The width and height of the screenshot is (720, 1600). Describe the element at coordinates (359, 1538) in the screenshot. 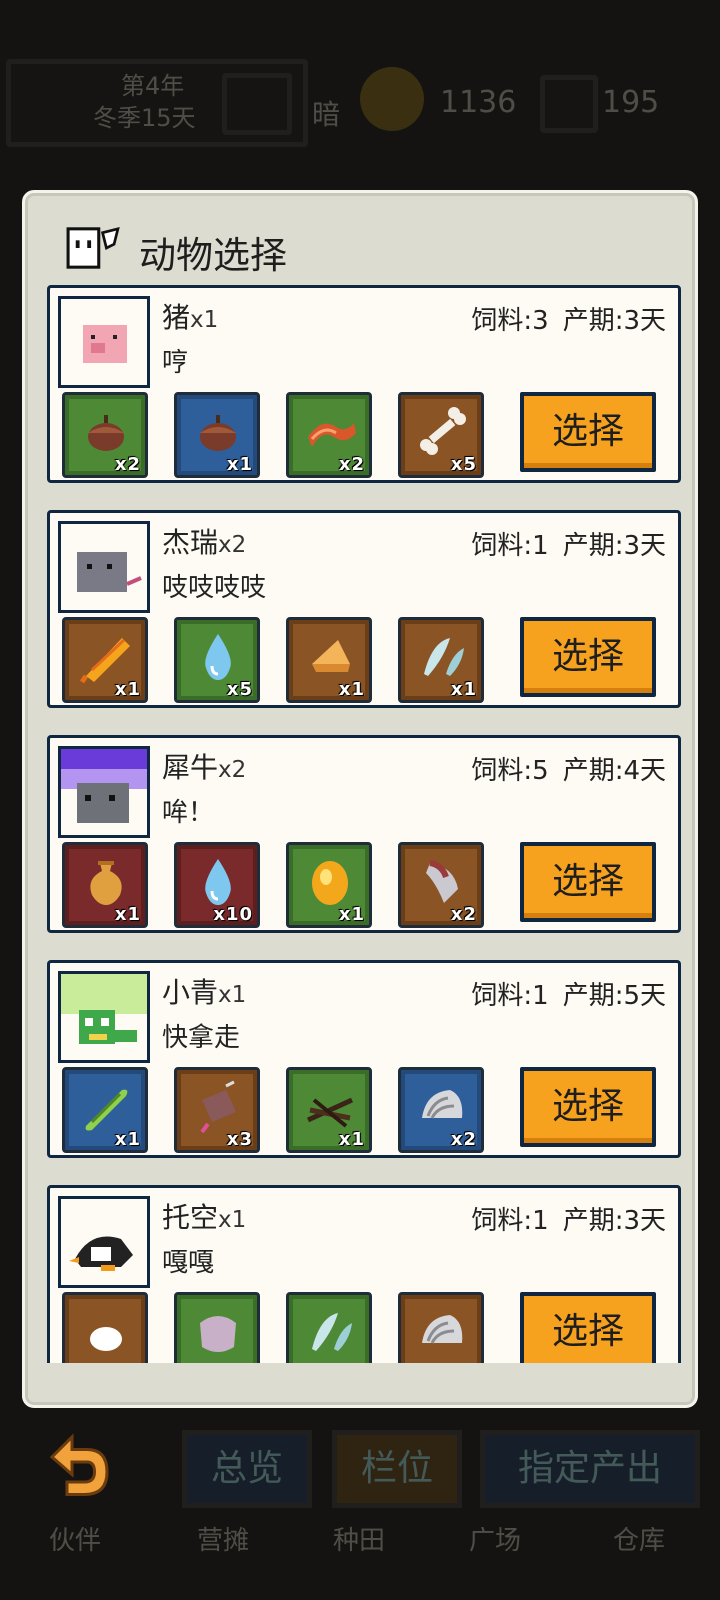

I see `nav-farm: 种田` at that location.